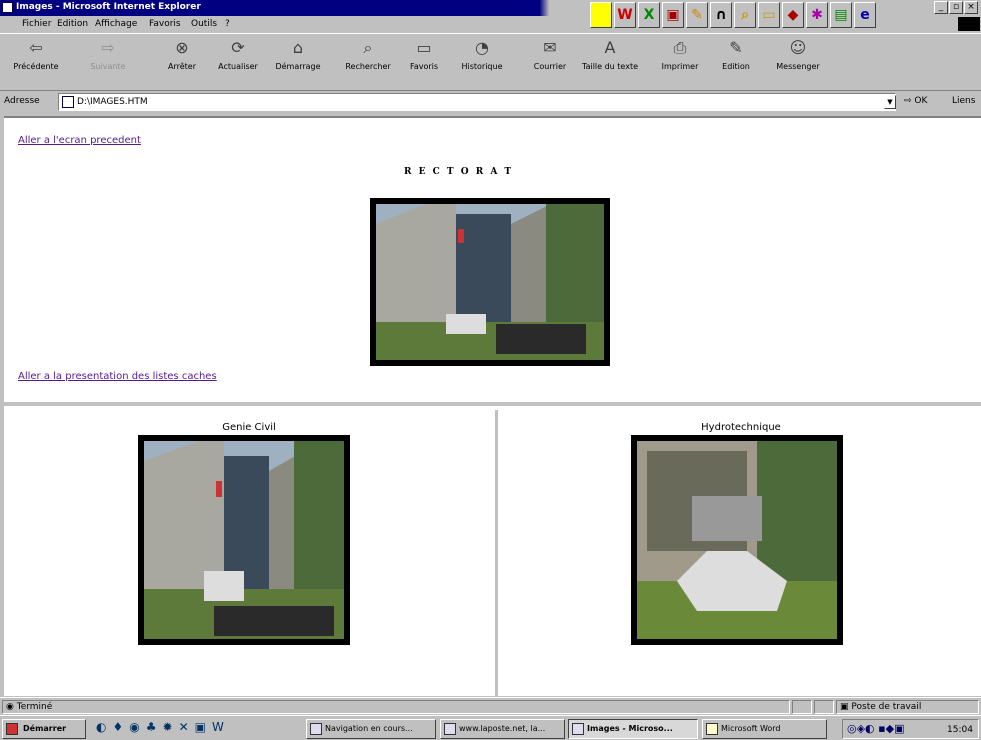  What do you see at coordinates (680, 47) in the screenshot?
I see `printer-icon: ⎙` at bounding box center [680, 47].